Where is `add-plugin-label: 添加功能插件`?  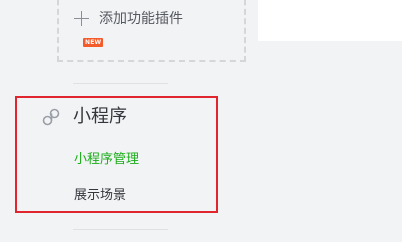
add-plugin-label: 添加功能插件 is located at coordinates (141, 19).